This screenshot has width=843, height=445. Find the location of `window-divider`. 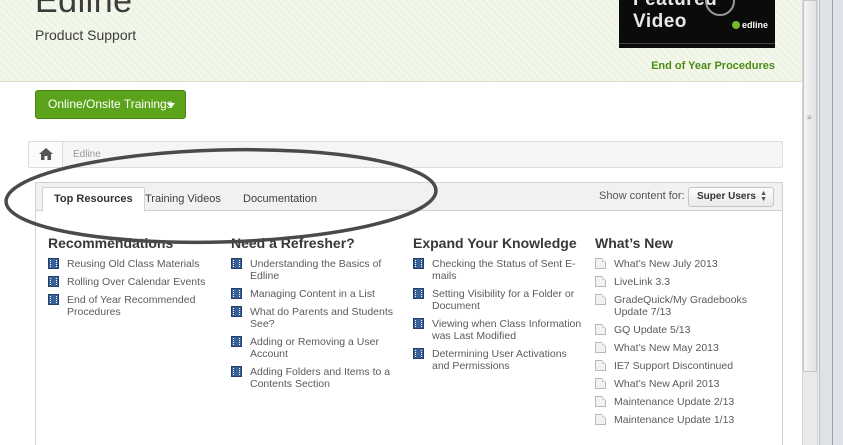

window-divider is located at coordinates (832, 222).